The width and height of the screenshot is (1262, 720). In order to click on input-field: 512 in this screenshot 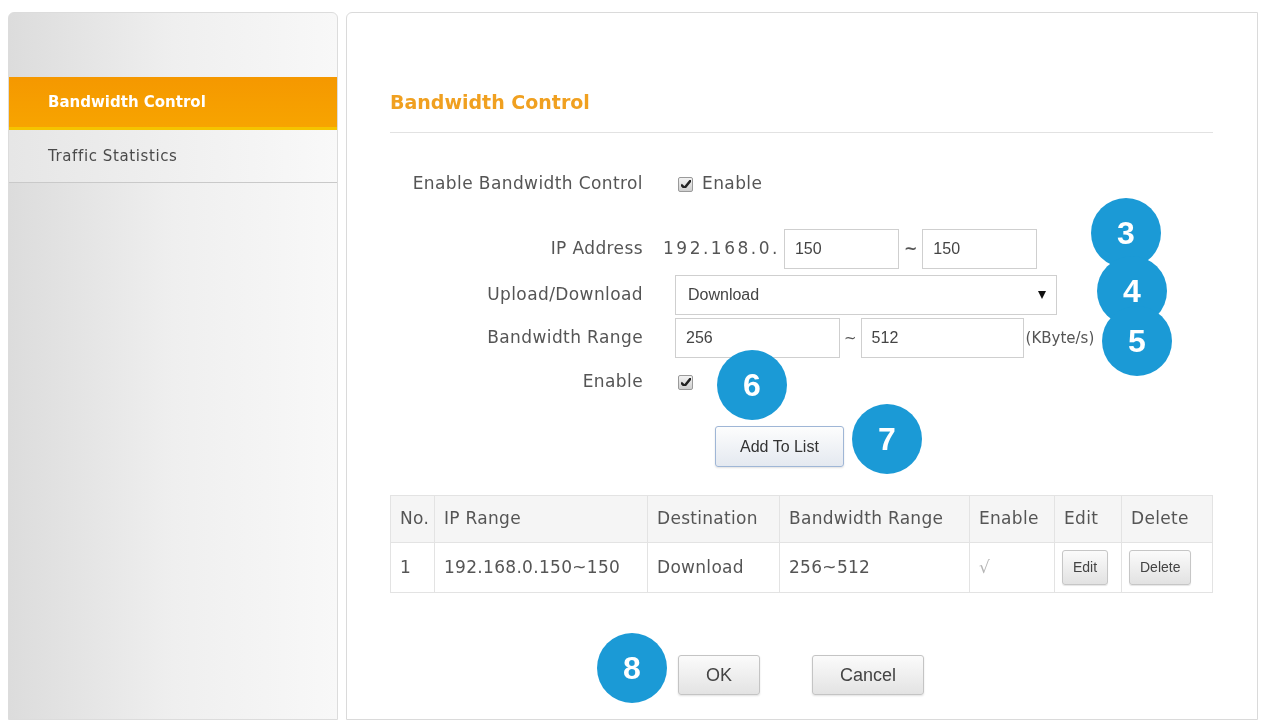, I will do `click(942, 338)`.